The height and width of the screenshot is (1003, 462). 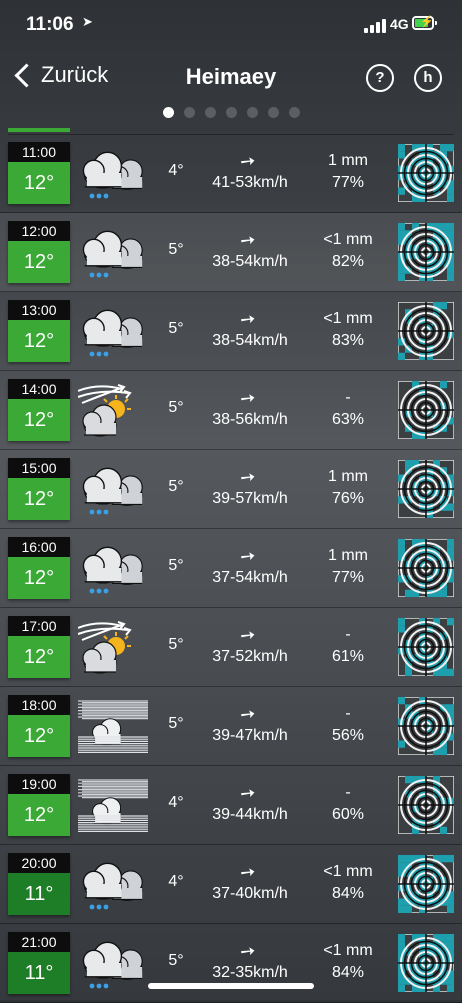 I want to click on forecast-row: 14:00 12° 5° ➚ 38-56km/h - 63%, so click(x=231, y=410).